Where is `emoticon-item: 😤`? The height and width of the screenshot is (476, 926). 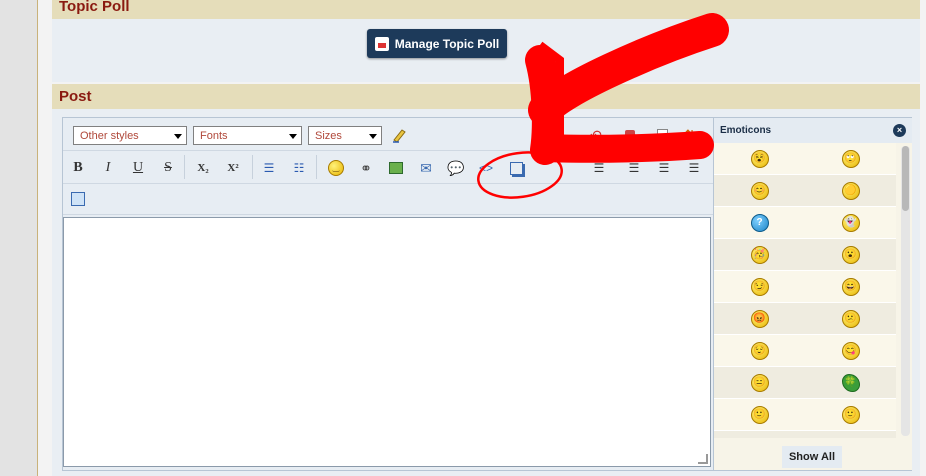
emoticon-item: 😤 is located at coordinates (850, 434).